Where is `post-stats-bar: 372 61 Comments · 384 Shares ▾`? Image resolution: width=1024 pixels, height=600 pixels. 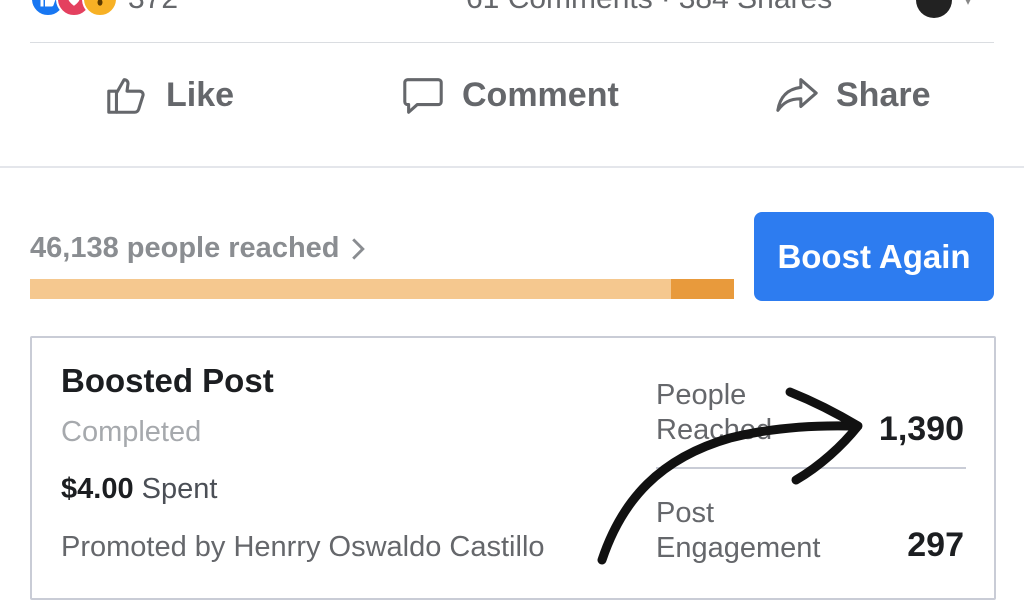
post-stats-bar: 372 61 Comments · 384 Shares ▾ is located at coordinates (512, 22).